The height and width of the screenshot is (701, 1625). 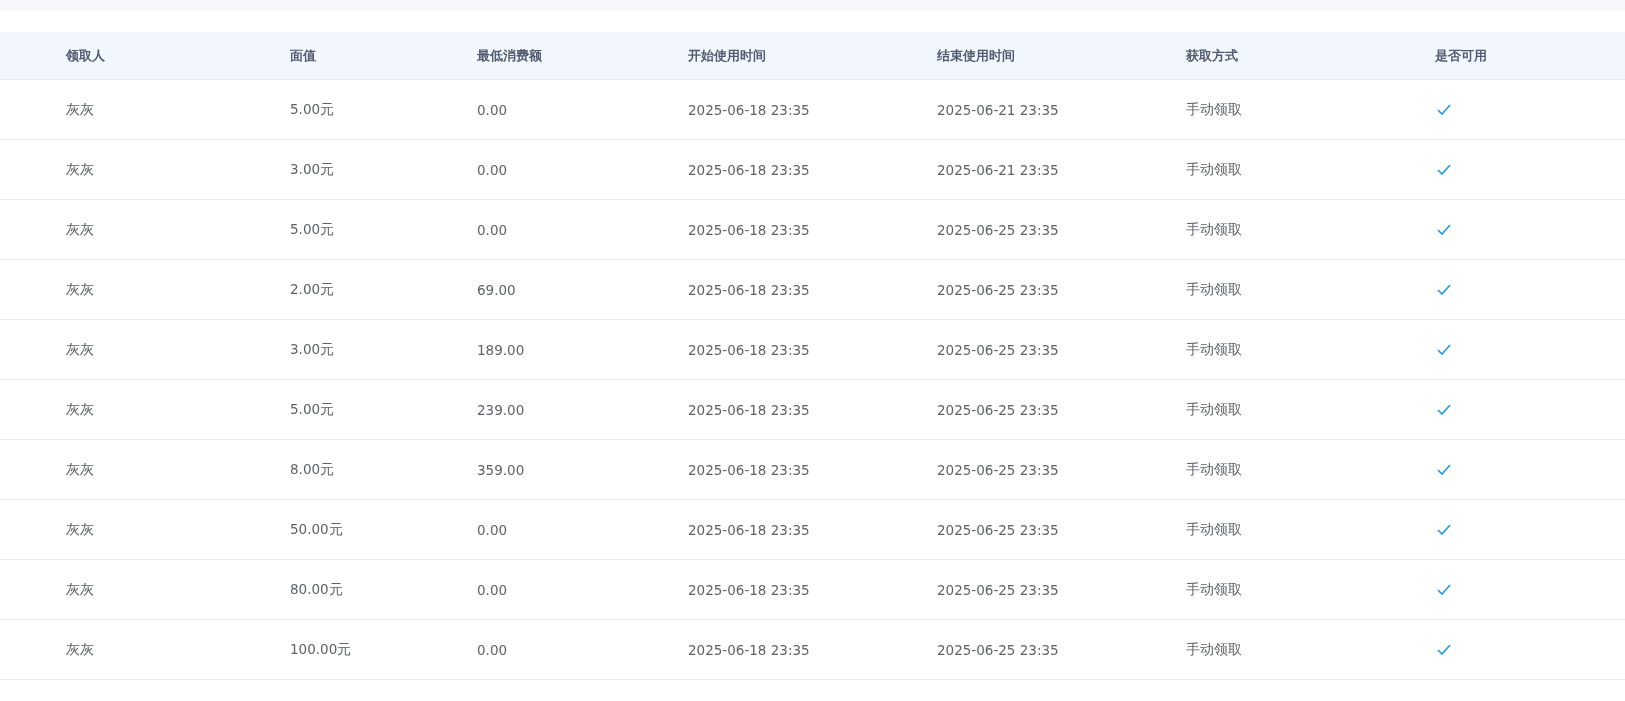 What do you see at coordinates (727, 55) in the screenshot?
I see `column-header: 开始使用时间` at bounding box center [727, 55].